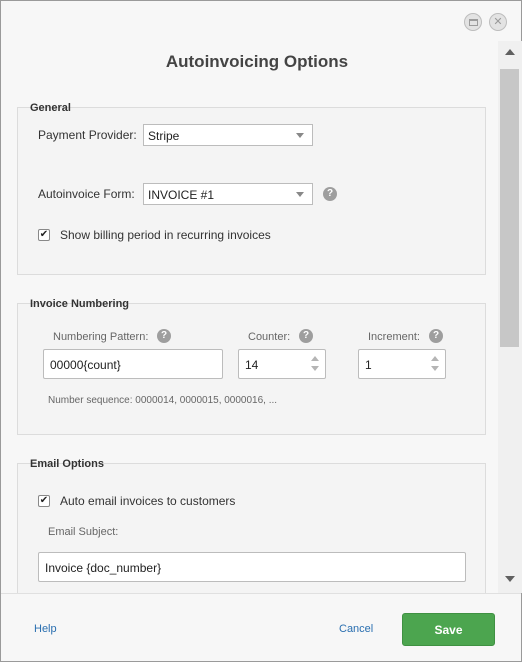 Image resolution: width=522 pixels, height=662 pixels. I want to click on general-section-title: General, so click(50, 108).